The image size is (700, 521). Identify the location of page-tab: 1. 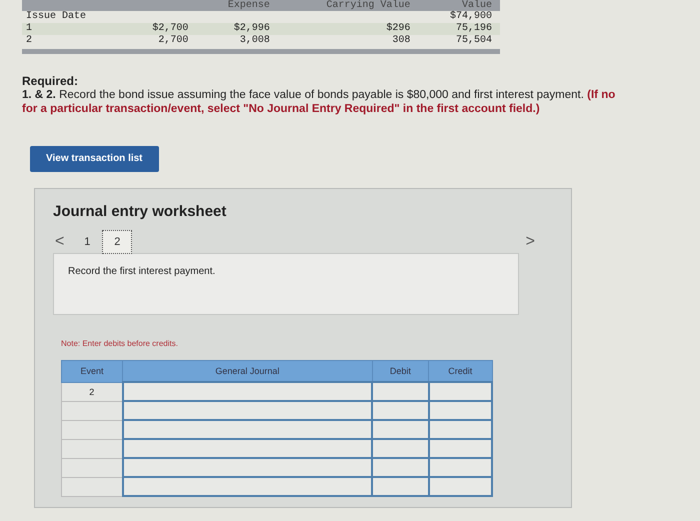
(87, 242).